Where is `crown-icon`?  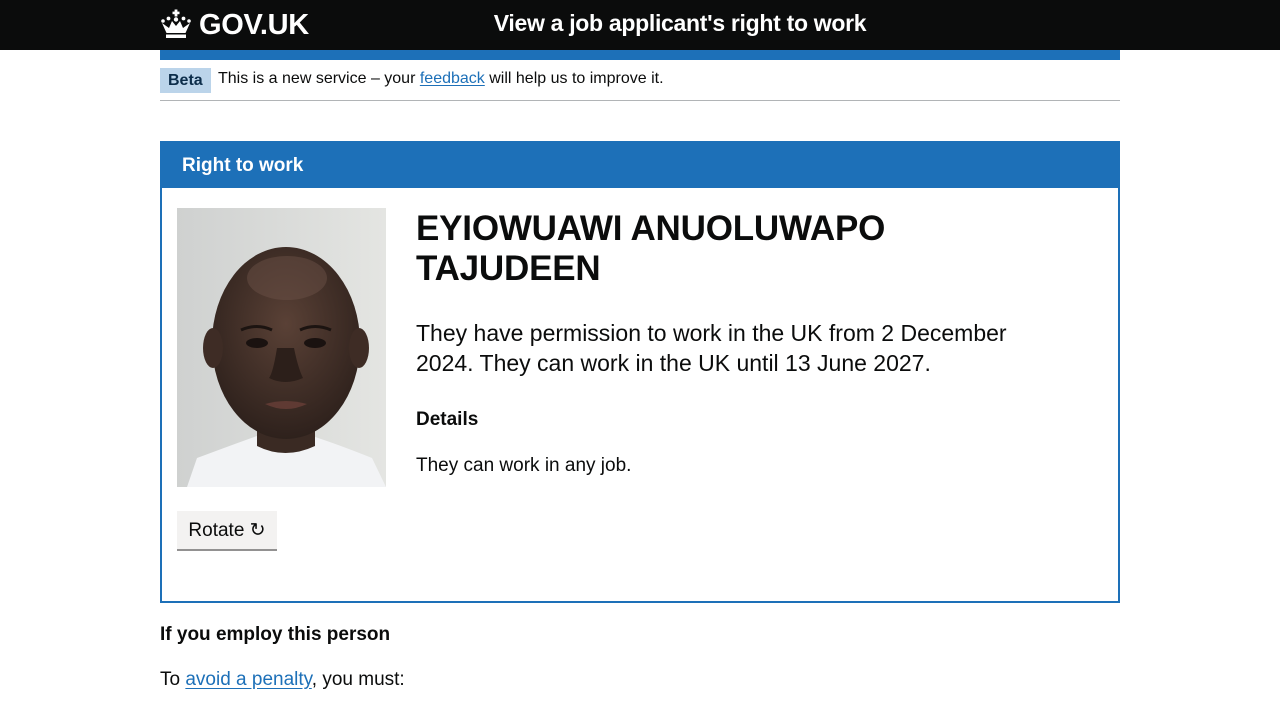 crown-icon is located at coordinates (176, 25).